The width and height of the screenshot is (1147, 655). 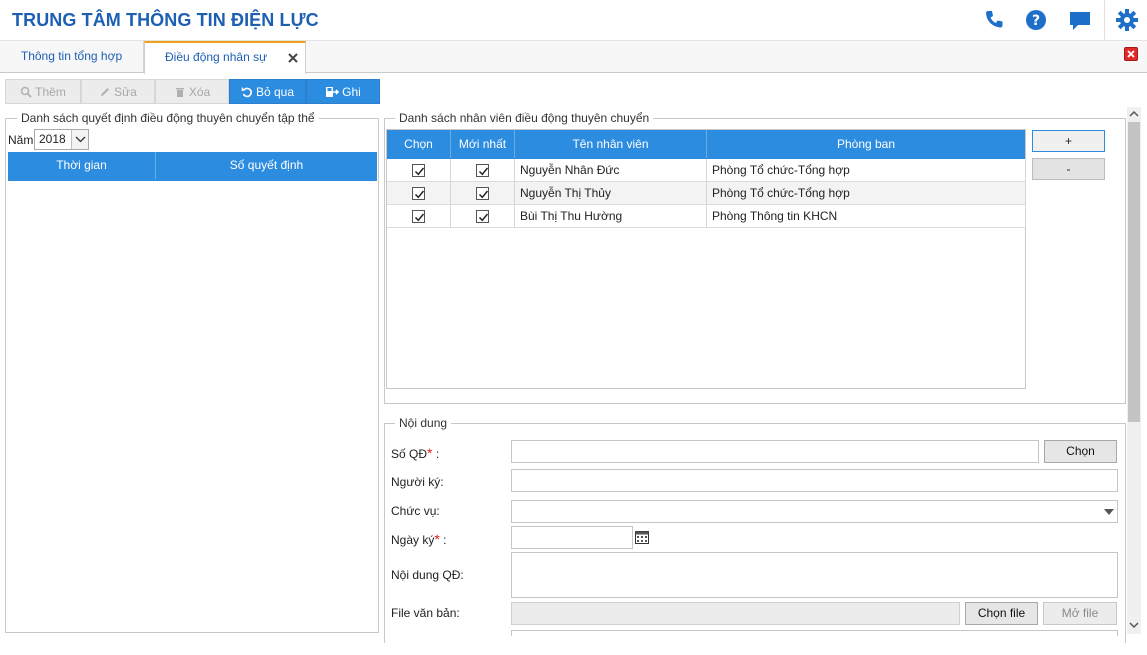 What do you see at coordinates (179, 92) in the screenshot?
I see `trash-icon` at bounding box center [179, 92].